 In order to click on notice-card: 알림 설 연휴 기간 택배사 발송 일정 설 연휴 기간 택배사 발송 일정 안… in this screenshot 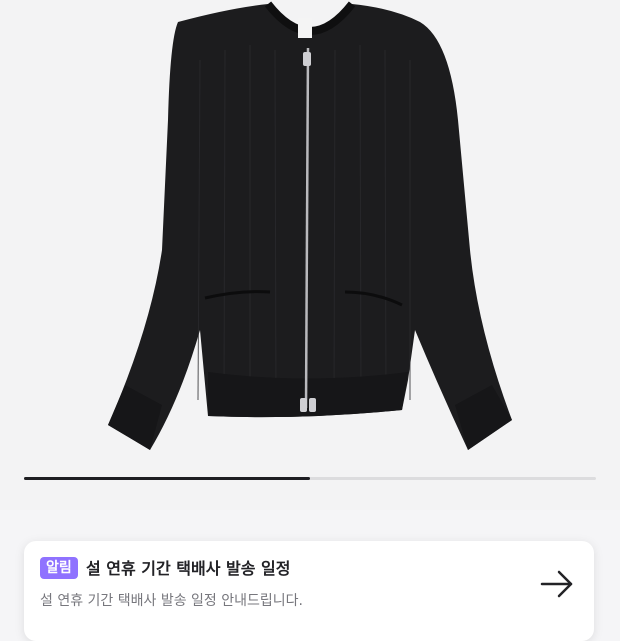, I will do `click(309, 591)`.